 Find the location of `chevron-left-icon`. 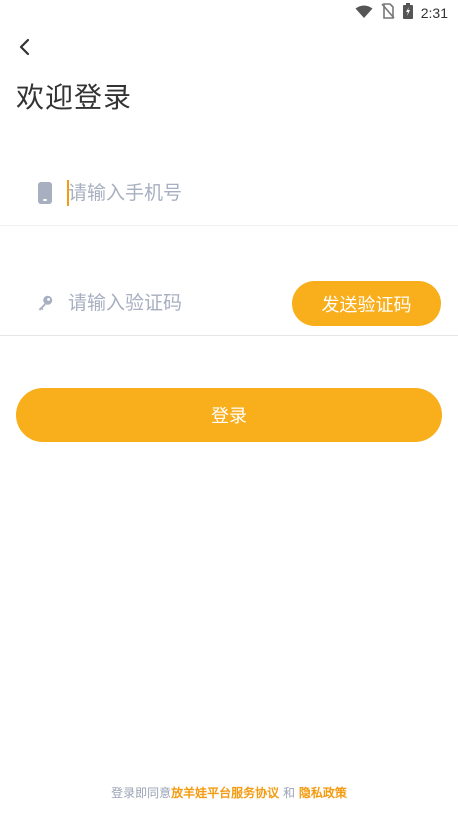

chevron-left-icon is located at coordinates (25, 49).